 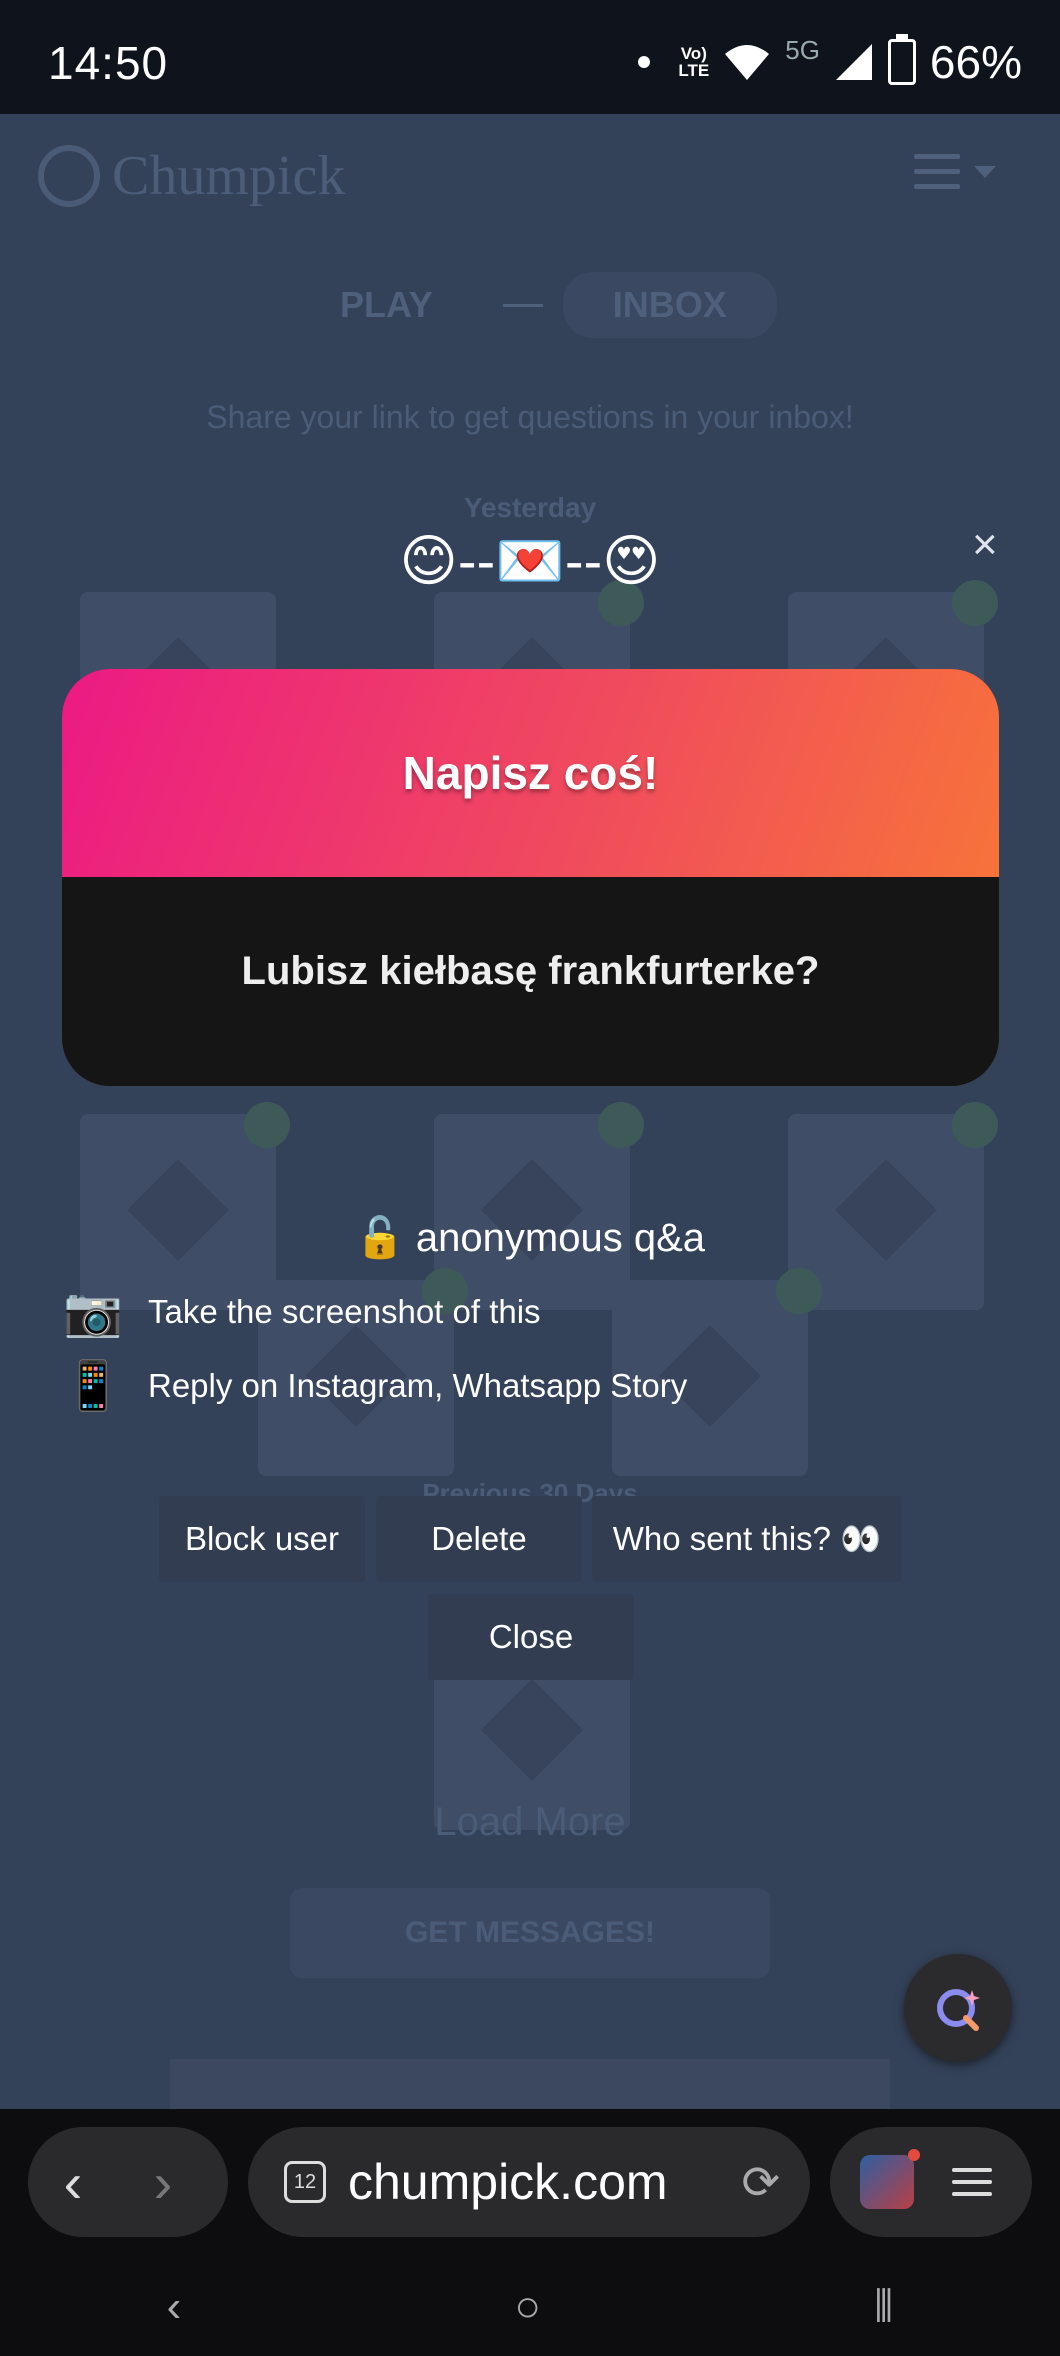 I want to click on instruction-reply: 📱 Reply on Instagram, Whatsapp Story, so click(x=374, y=1385).